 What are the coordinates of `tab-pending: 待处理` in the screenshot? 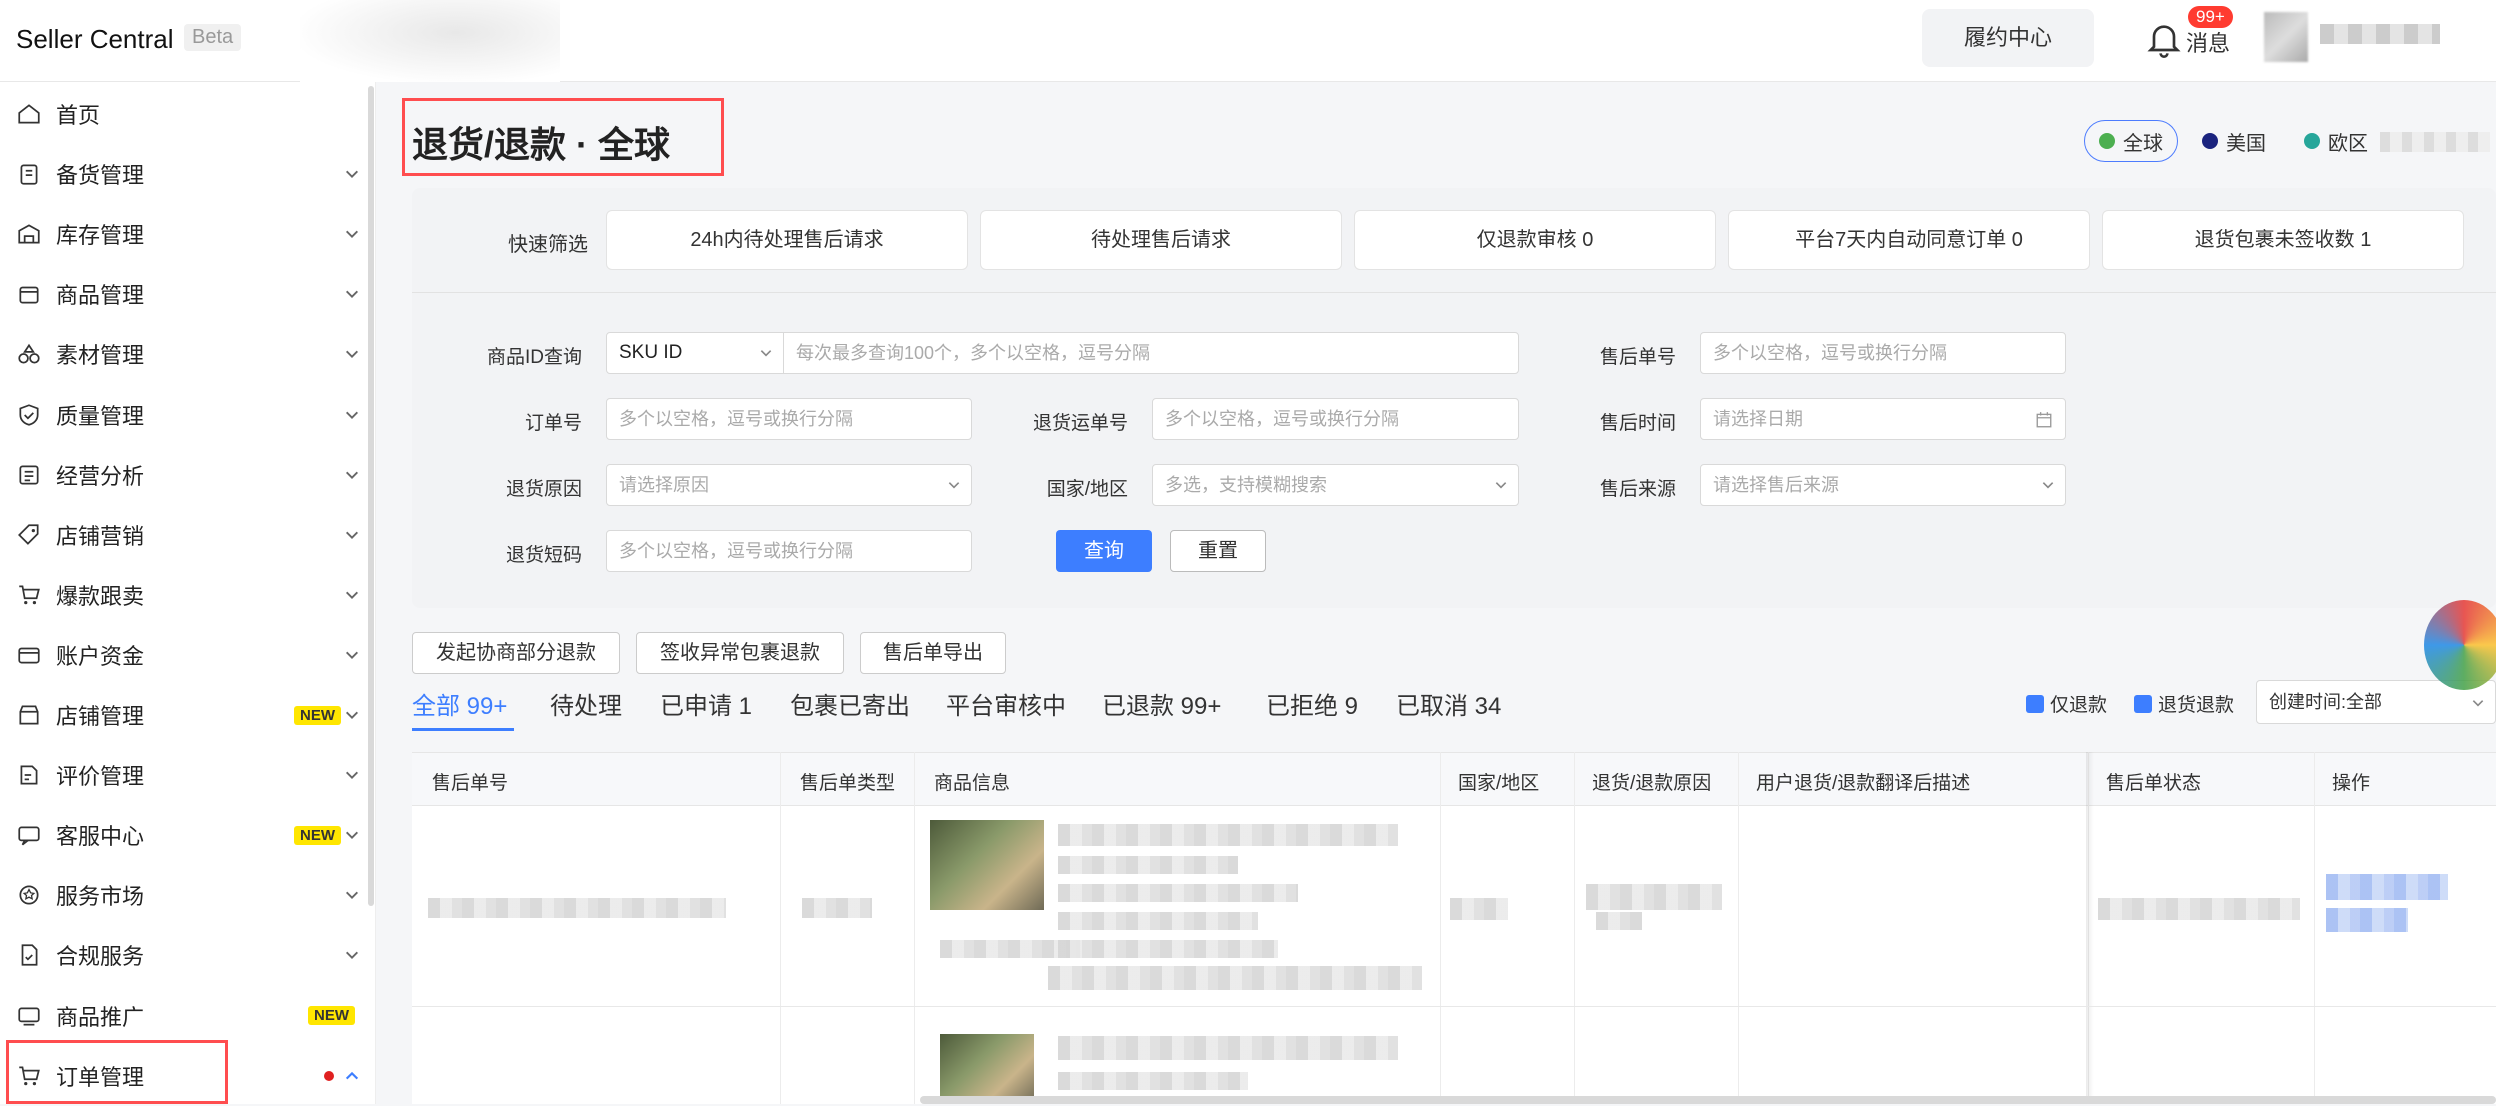 It's located at (586, 703).